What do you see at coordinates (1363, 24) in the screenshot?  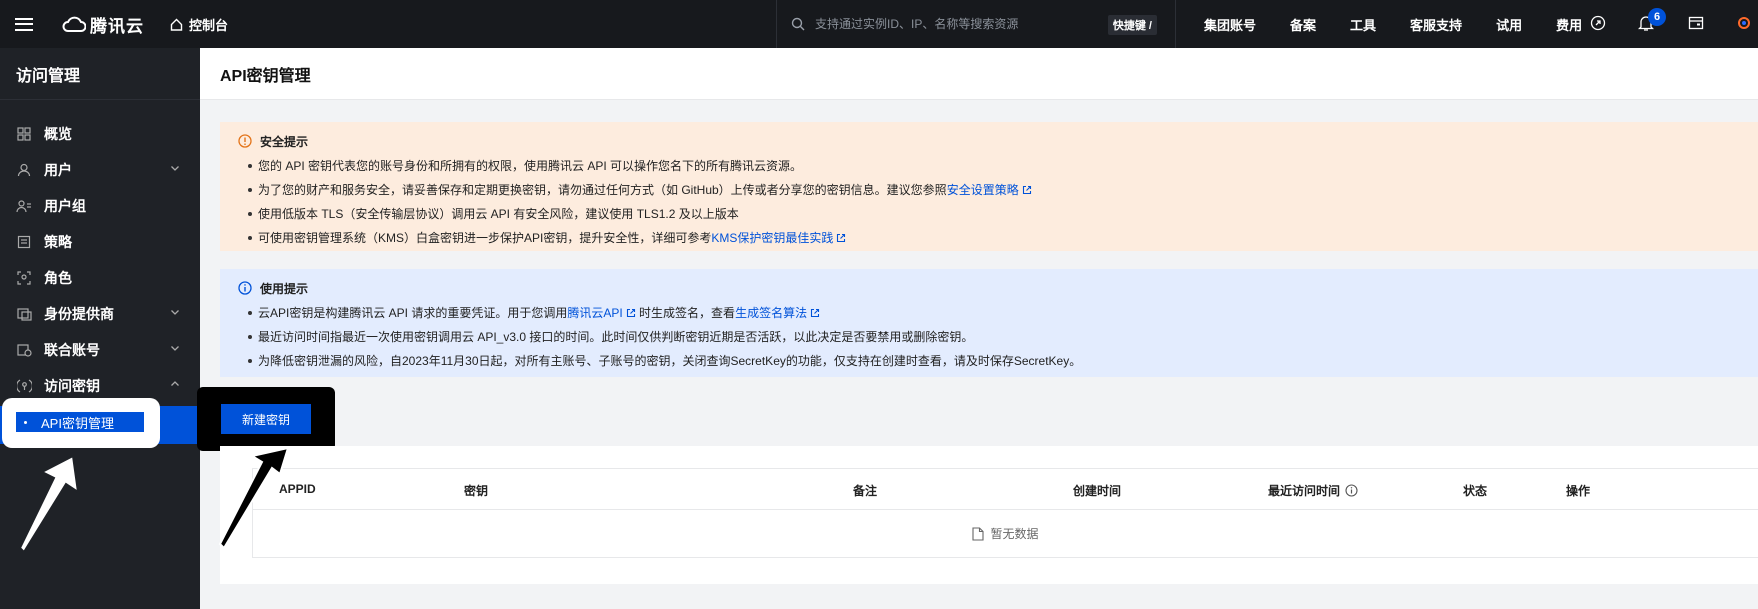 I see `nav-tools: 工具` at bounding box center [1363, 24].